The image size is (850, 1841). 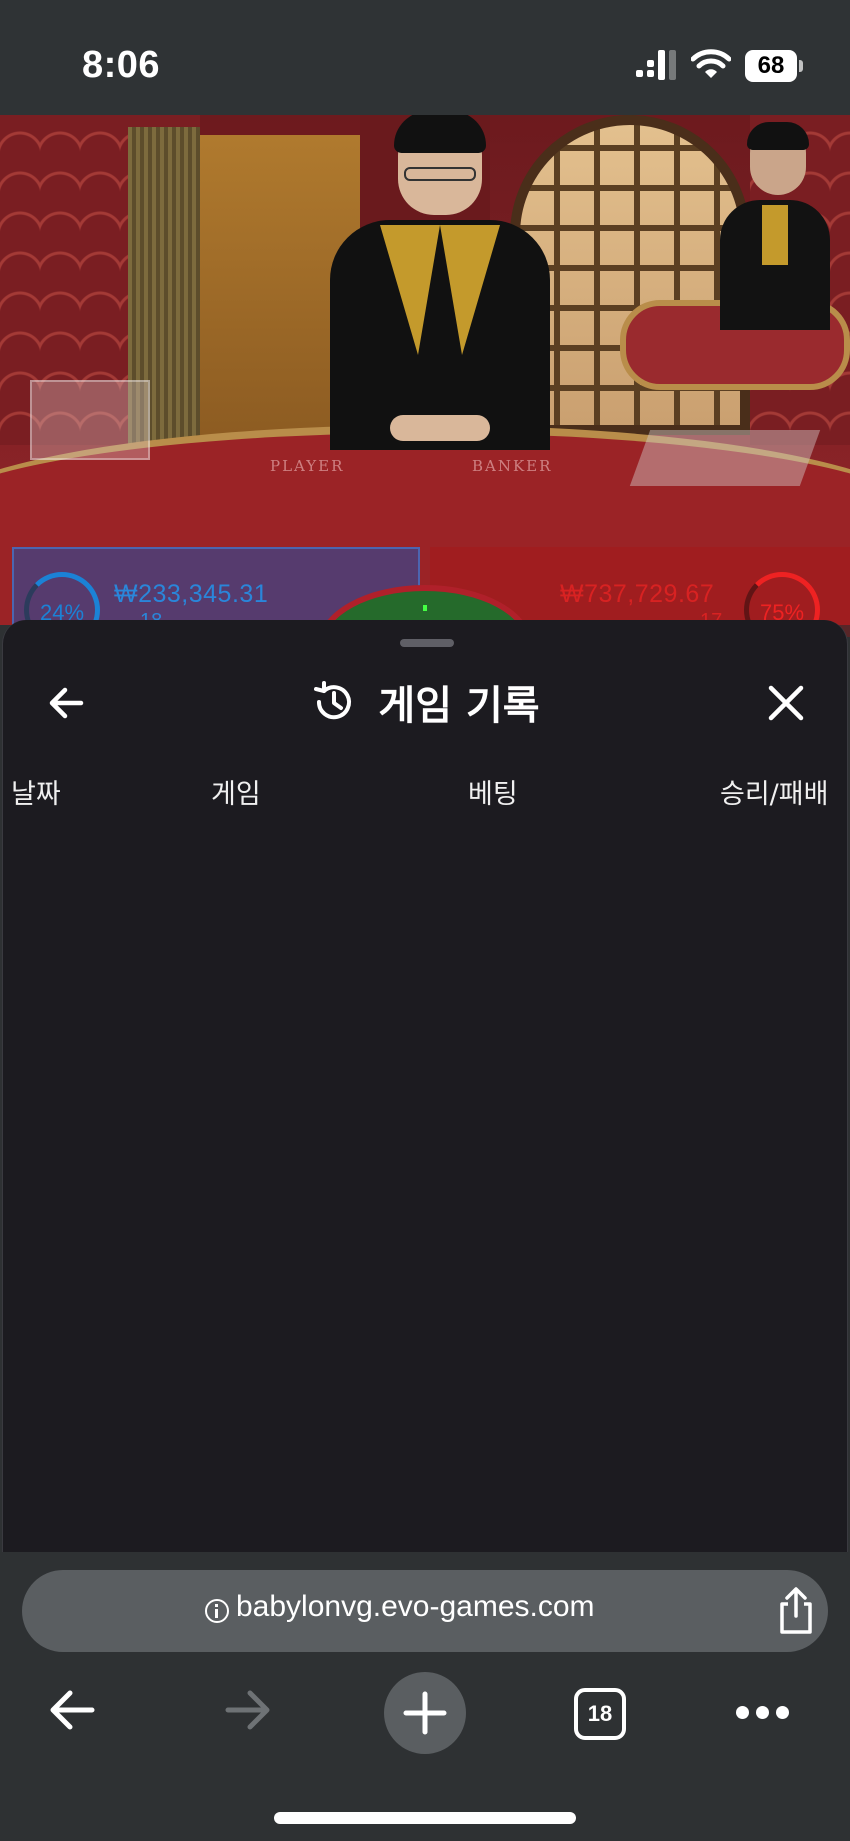 What do you see at coordinates (796, 1611) in the screenshot?
I see `share-icon` at bounding box center [796, 1611].